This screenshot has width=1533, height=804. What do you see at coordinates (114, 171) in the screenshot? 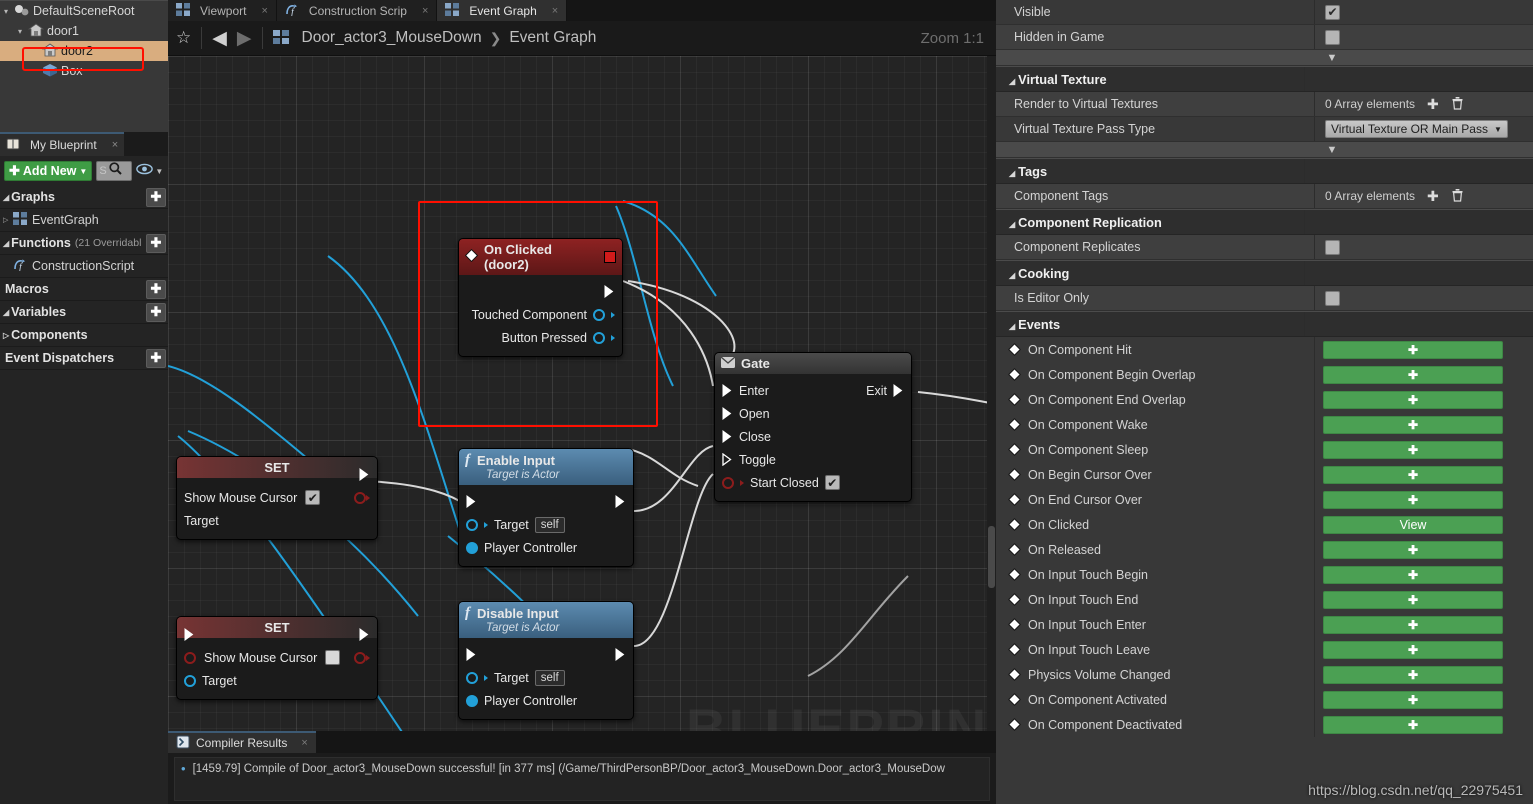
I see `search-input: S` at bounding box center [114, 171].